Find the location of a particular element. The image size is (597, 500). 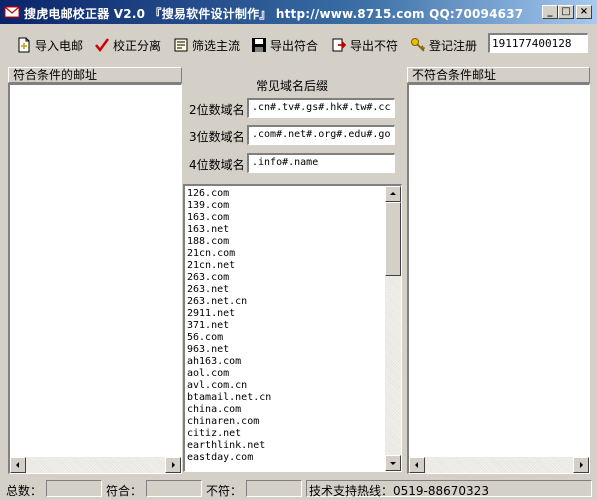

two-letter-domain-input: .cn#.tv#.gs#.hk#.tw#.cc is located at coordinates (321, 108).